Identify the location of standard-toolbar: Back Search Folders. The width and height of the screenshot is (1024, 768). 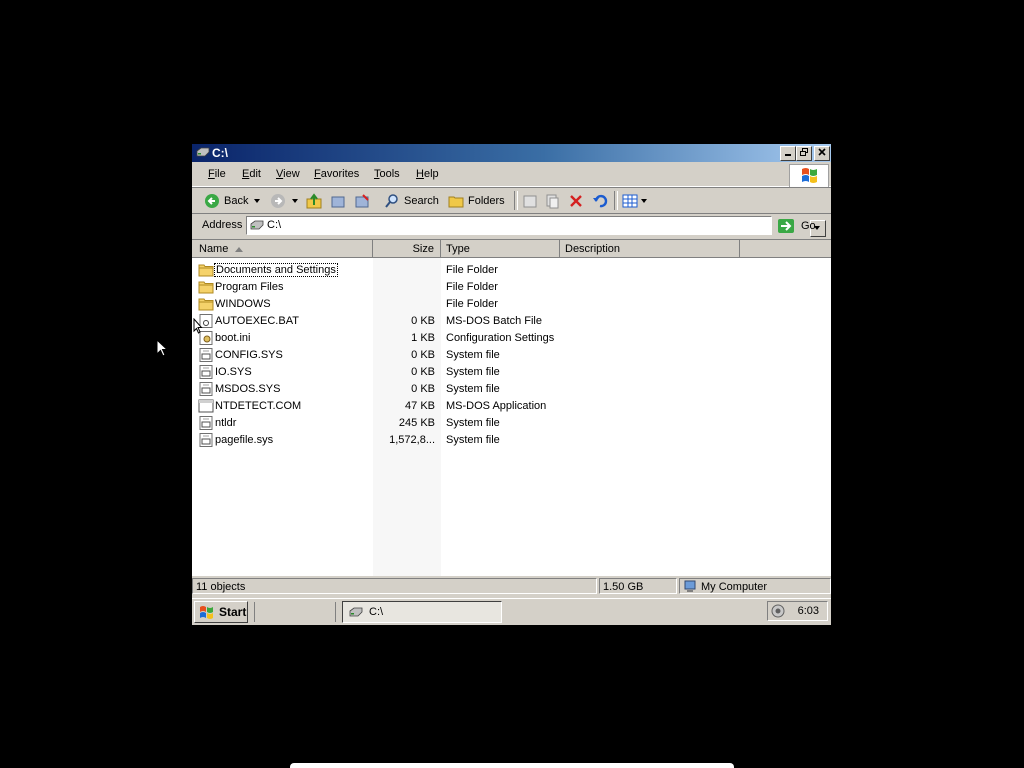
(511, 200).